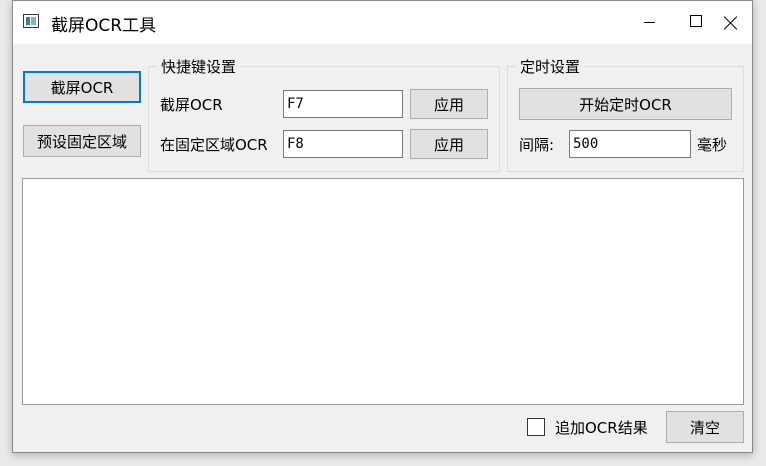  What do you see at coordinates (449, 144) in the screenshot?
I see `fixed-hotkey-apply-button: 应用` at bounding box center [449, 144].